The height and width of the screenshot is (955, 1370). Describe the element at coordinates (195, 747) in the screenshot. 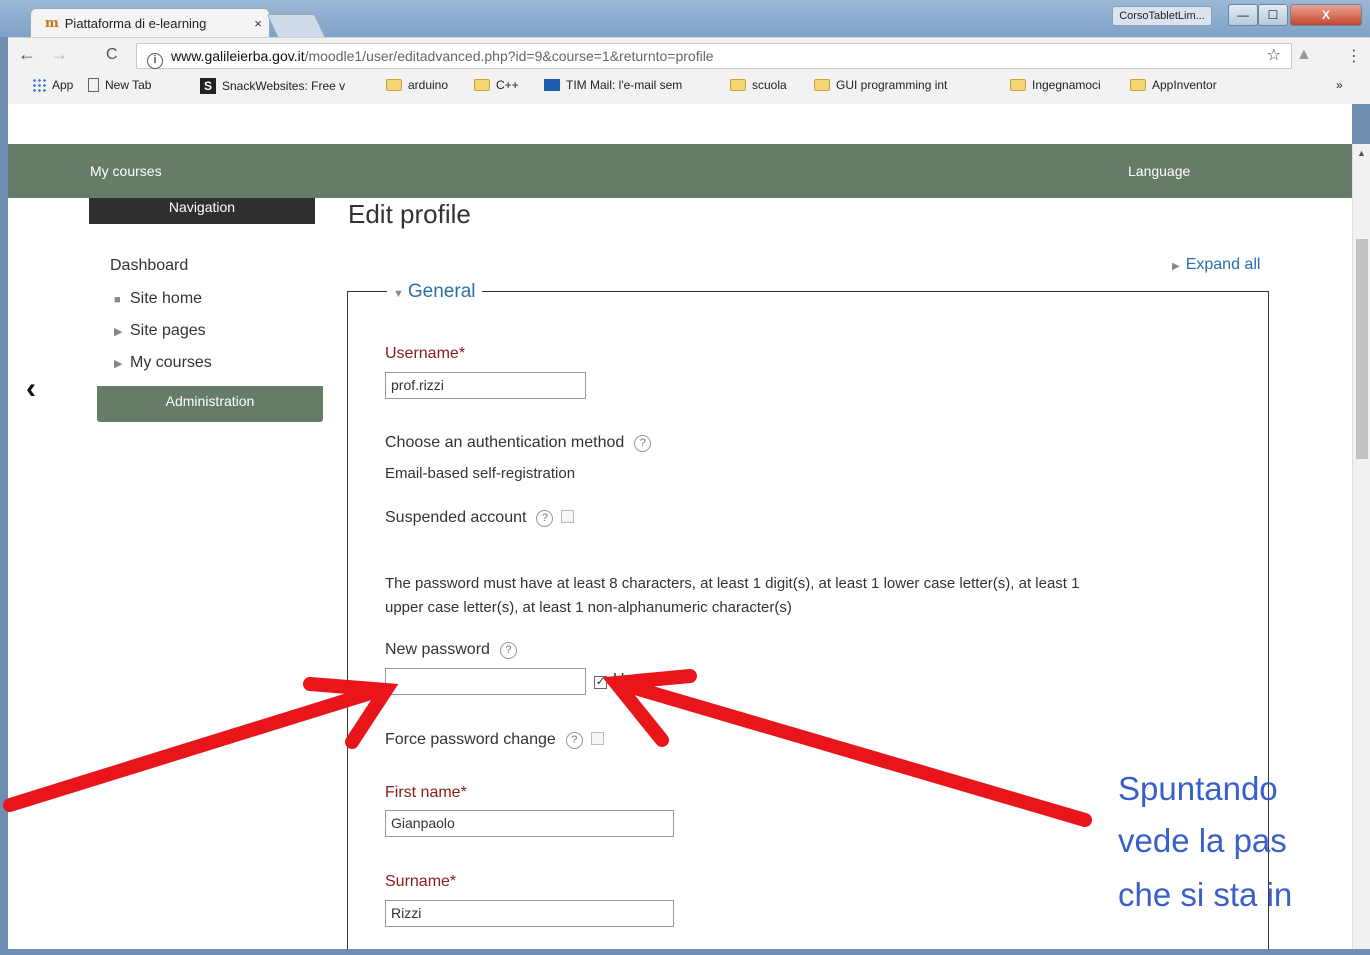

I see `left-red-arrow-shaft` at that location.